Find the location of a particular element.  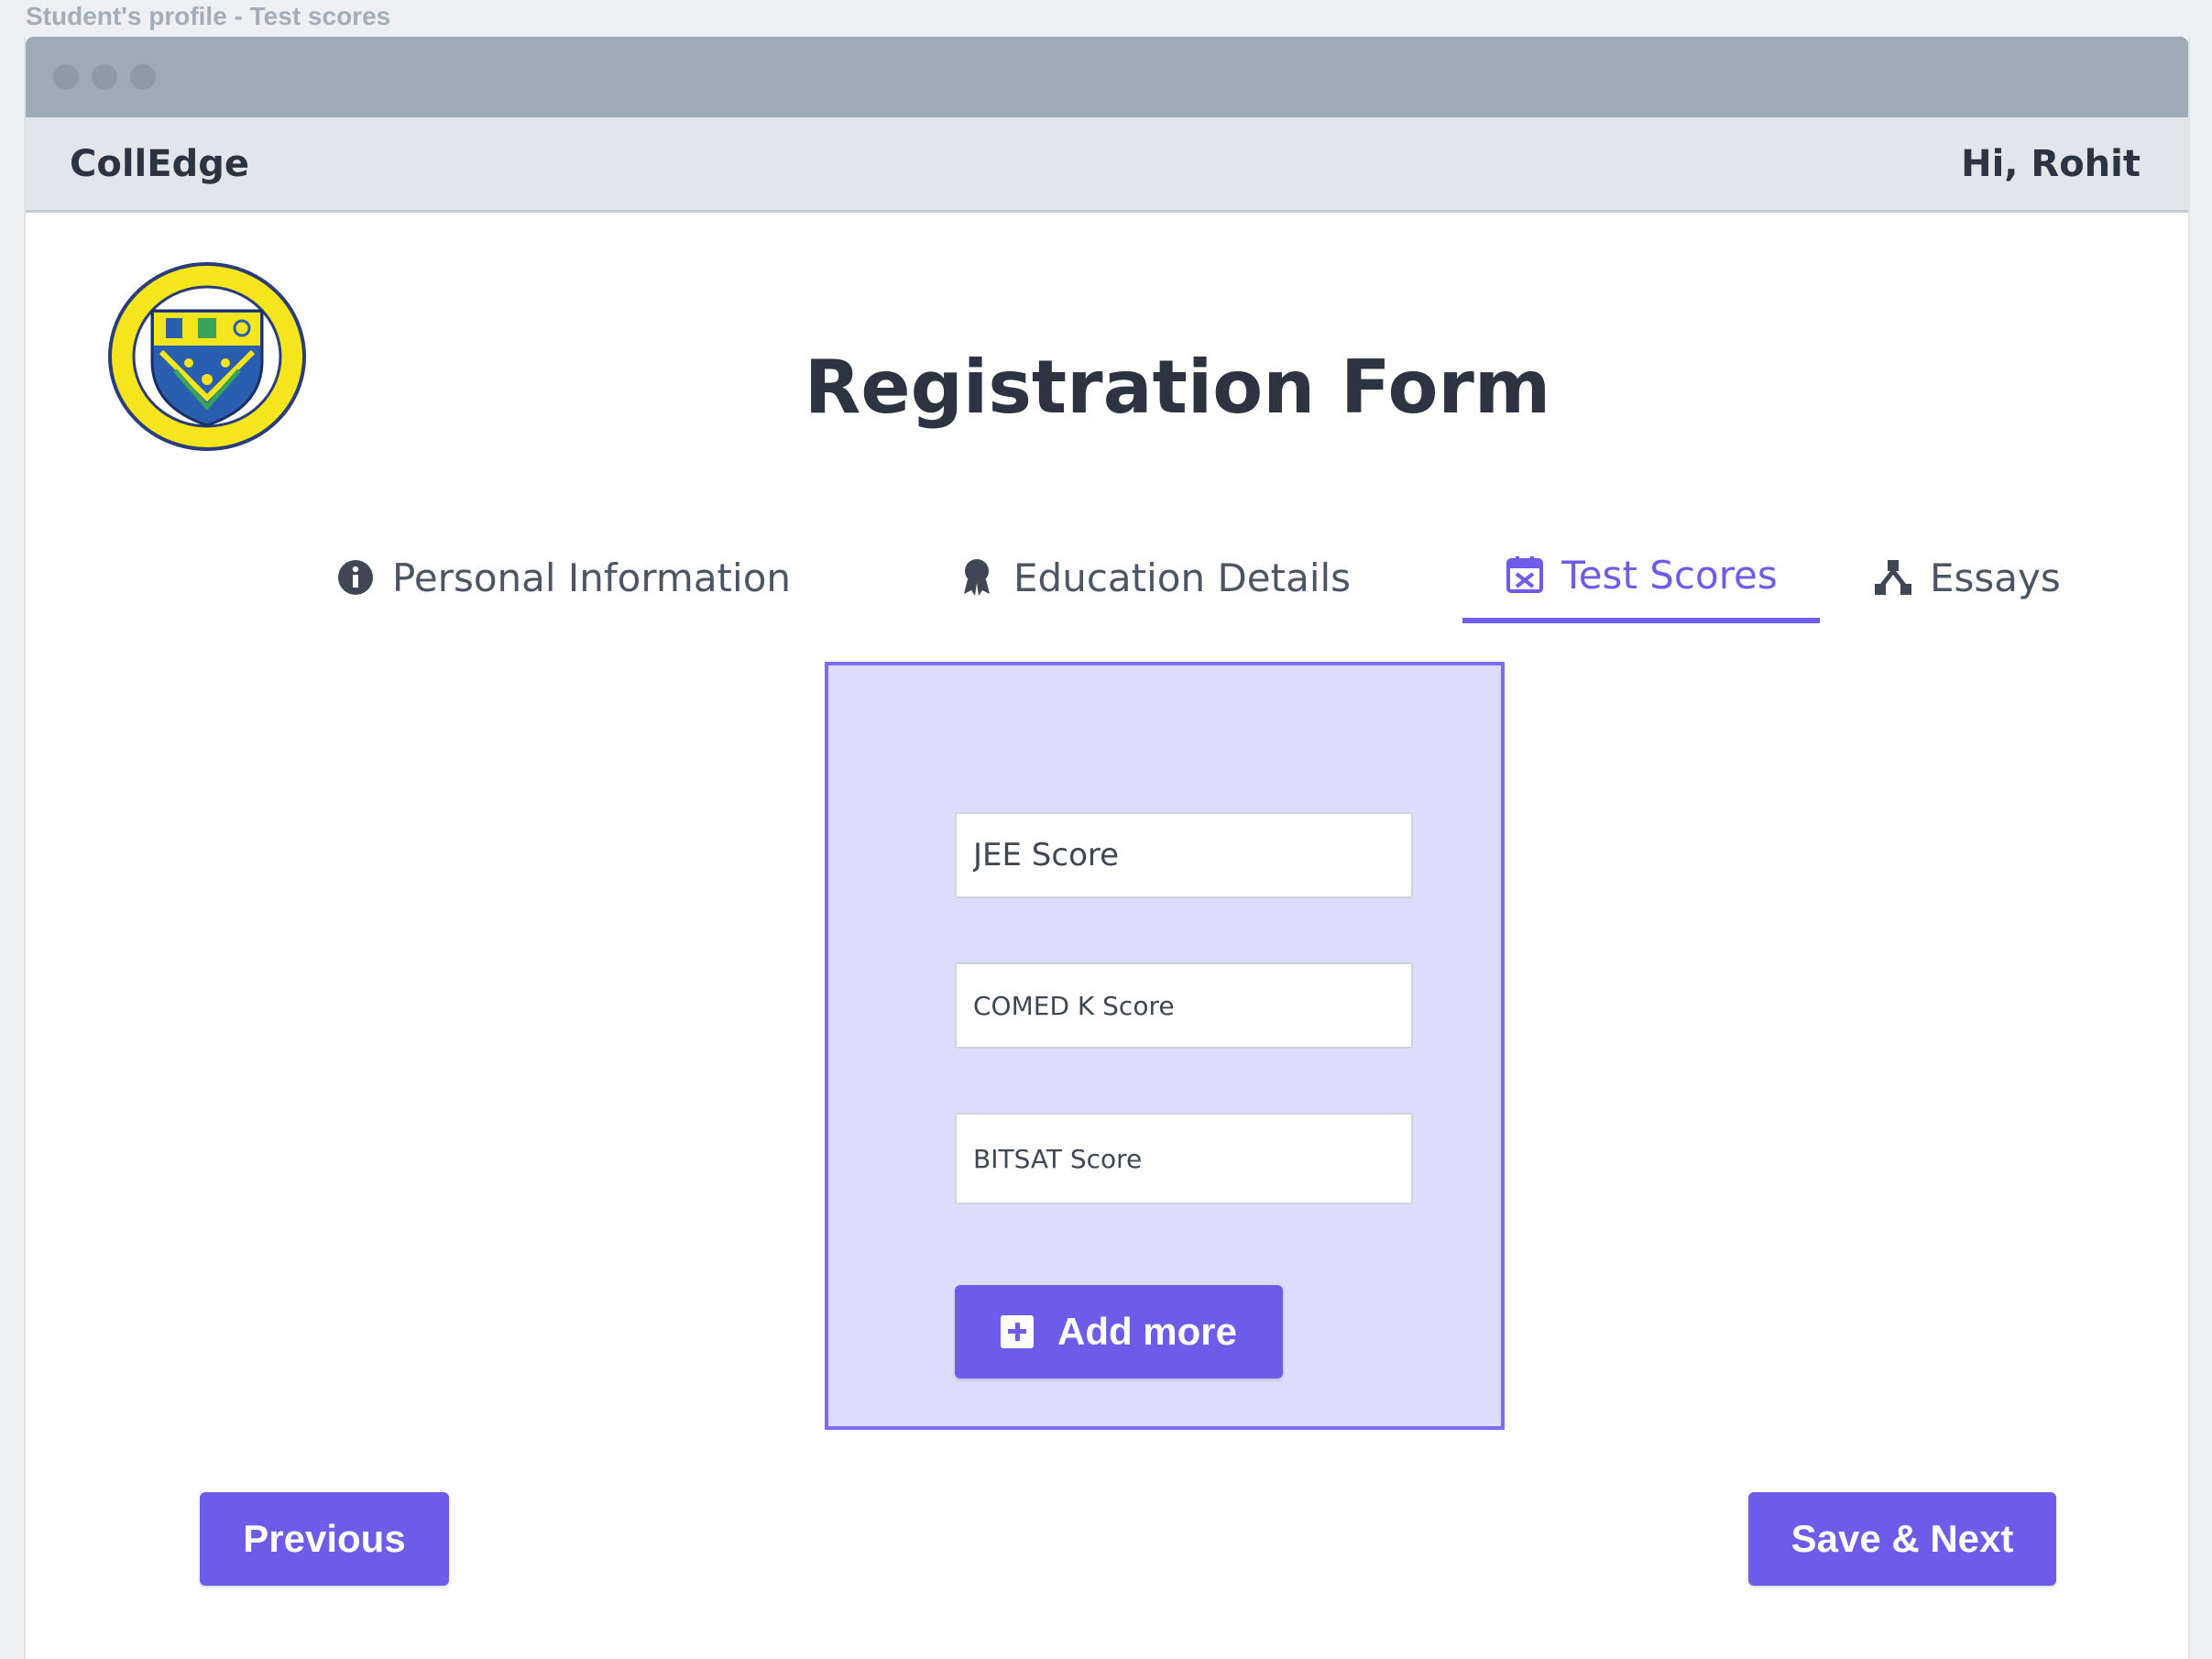

window-maximize-control is located at coordinates (143, 77).